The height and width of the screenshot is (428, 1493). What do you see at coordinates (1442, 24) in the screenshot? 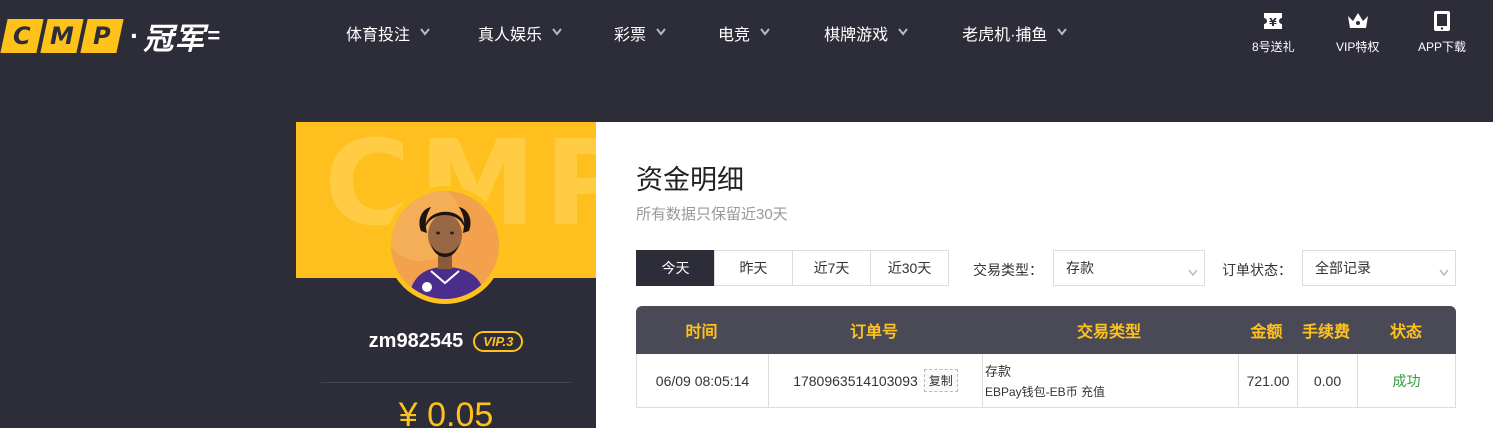
I see `phone-icon` at bounding box center [1442, 24].